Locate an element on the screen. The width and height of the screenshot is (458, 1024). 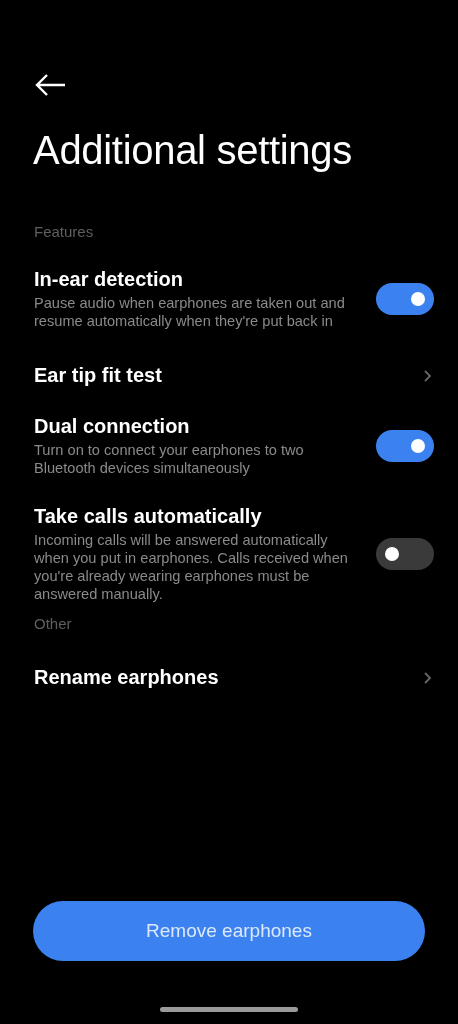
setting-description: Turn on to connect your earphones to two Bluetooth devices simultaneously is located at coordinates (169, 459).